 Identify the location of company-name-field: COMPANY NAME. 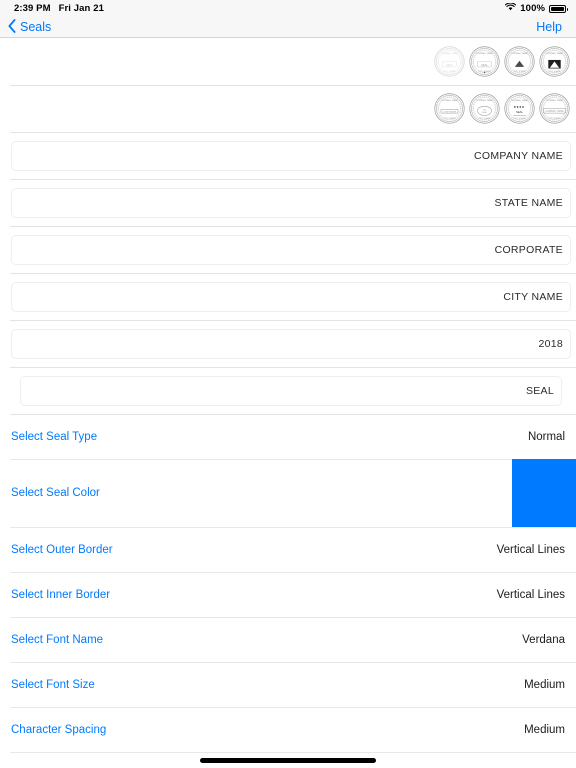
(291, 155).